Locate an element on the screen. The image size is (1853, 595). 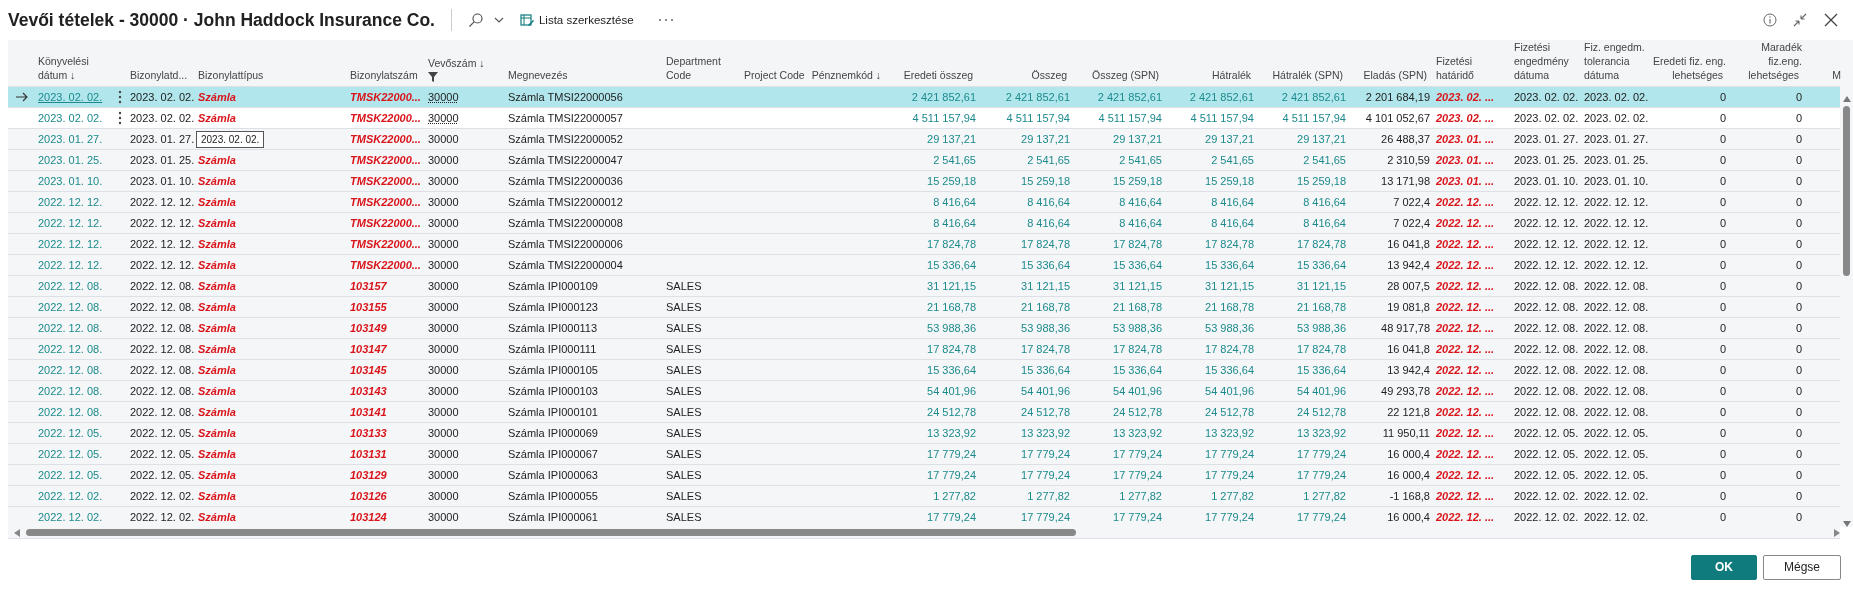
table-row: 2022. 12. 08. 2022. 12. 08. Számla 103143 30000 Számla IPI000103 SALES 54 401,96 54 401,96 54 401,96 54 401,96 54 401,96 49 293,78 2022. 12. ... 2022. 12. 08. 2022. 12. 08. 0 0 is located at coordinates (924, 390).